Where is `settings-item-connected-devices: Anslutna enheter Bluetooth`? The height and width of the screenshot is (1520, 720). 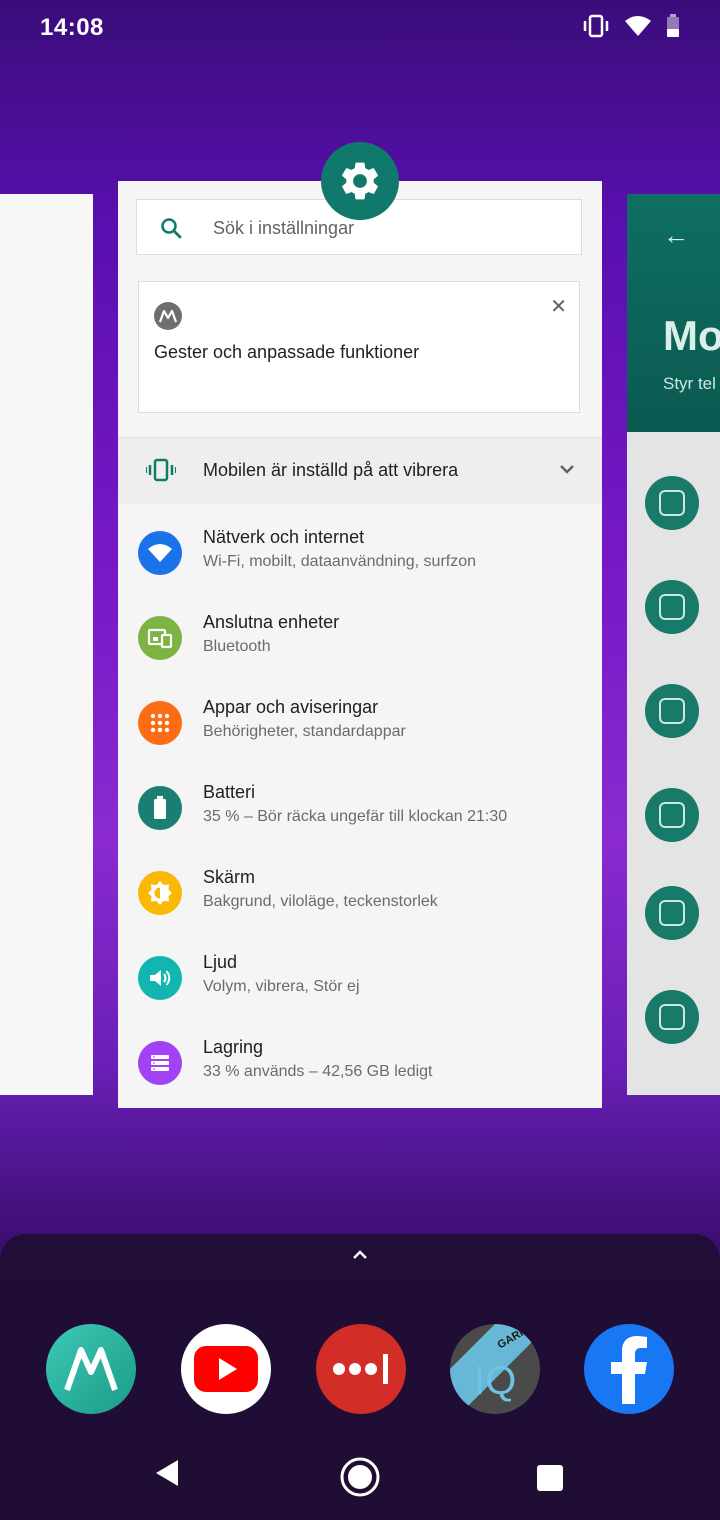 settings-item-connected-devices: Anslutna enheter Bluetooth is located at coordinates (360, 648).